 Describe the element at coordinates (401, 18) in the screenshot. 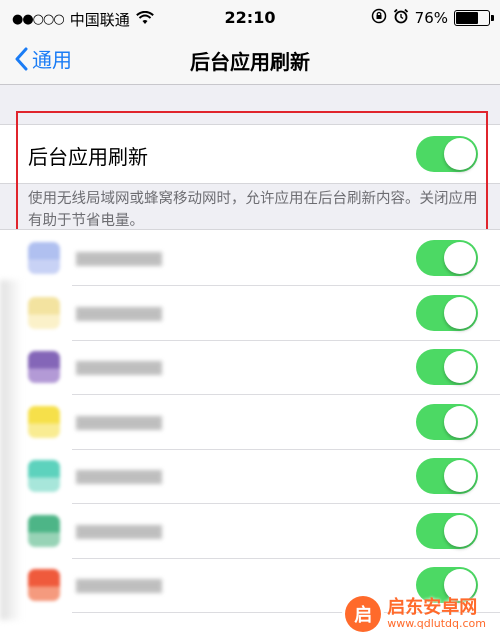

I see `alarm-icon` at that location.